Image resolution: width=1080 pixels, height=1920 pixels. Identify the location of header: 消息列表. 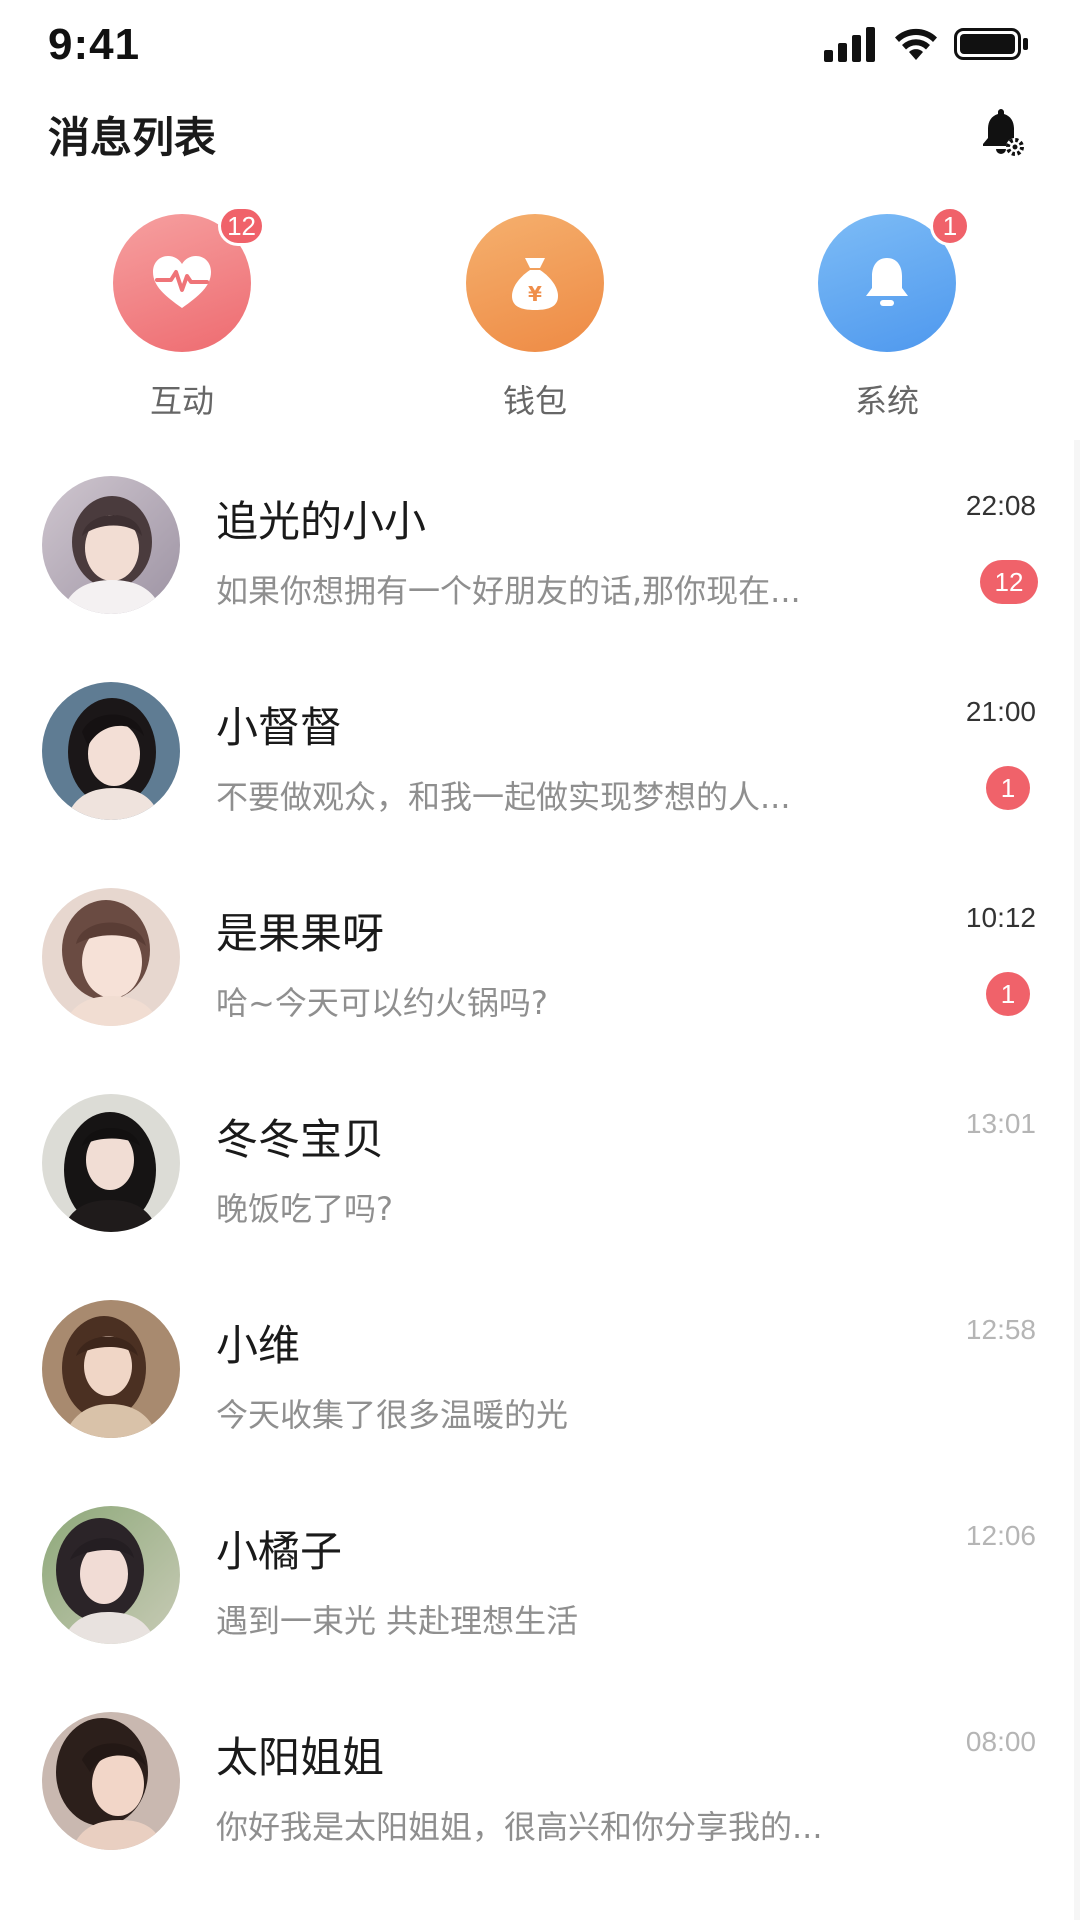
(540, 136).